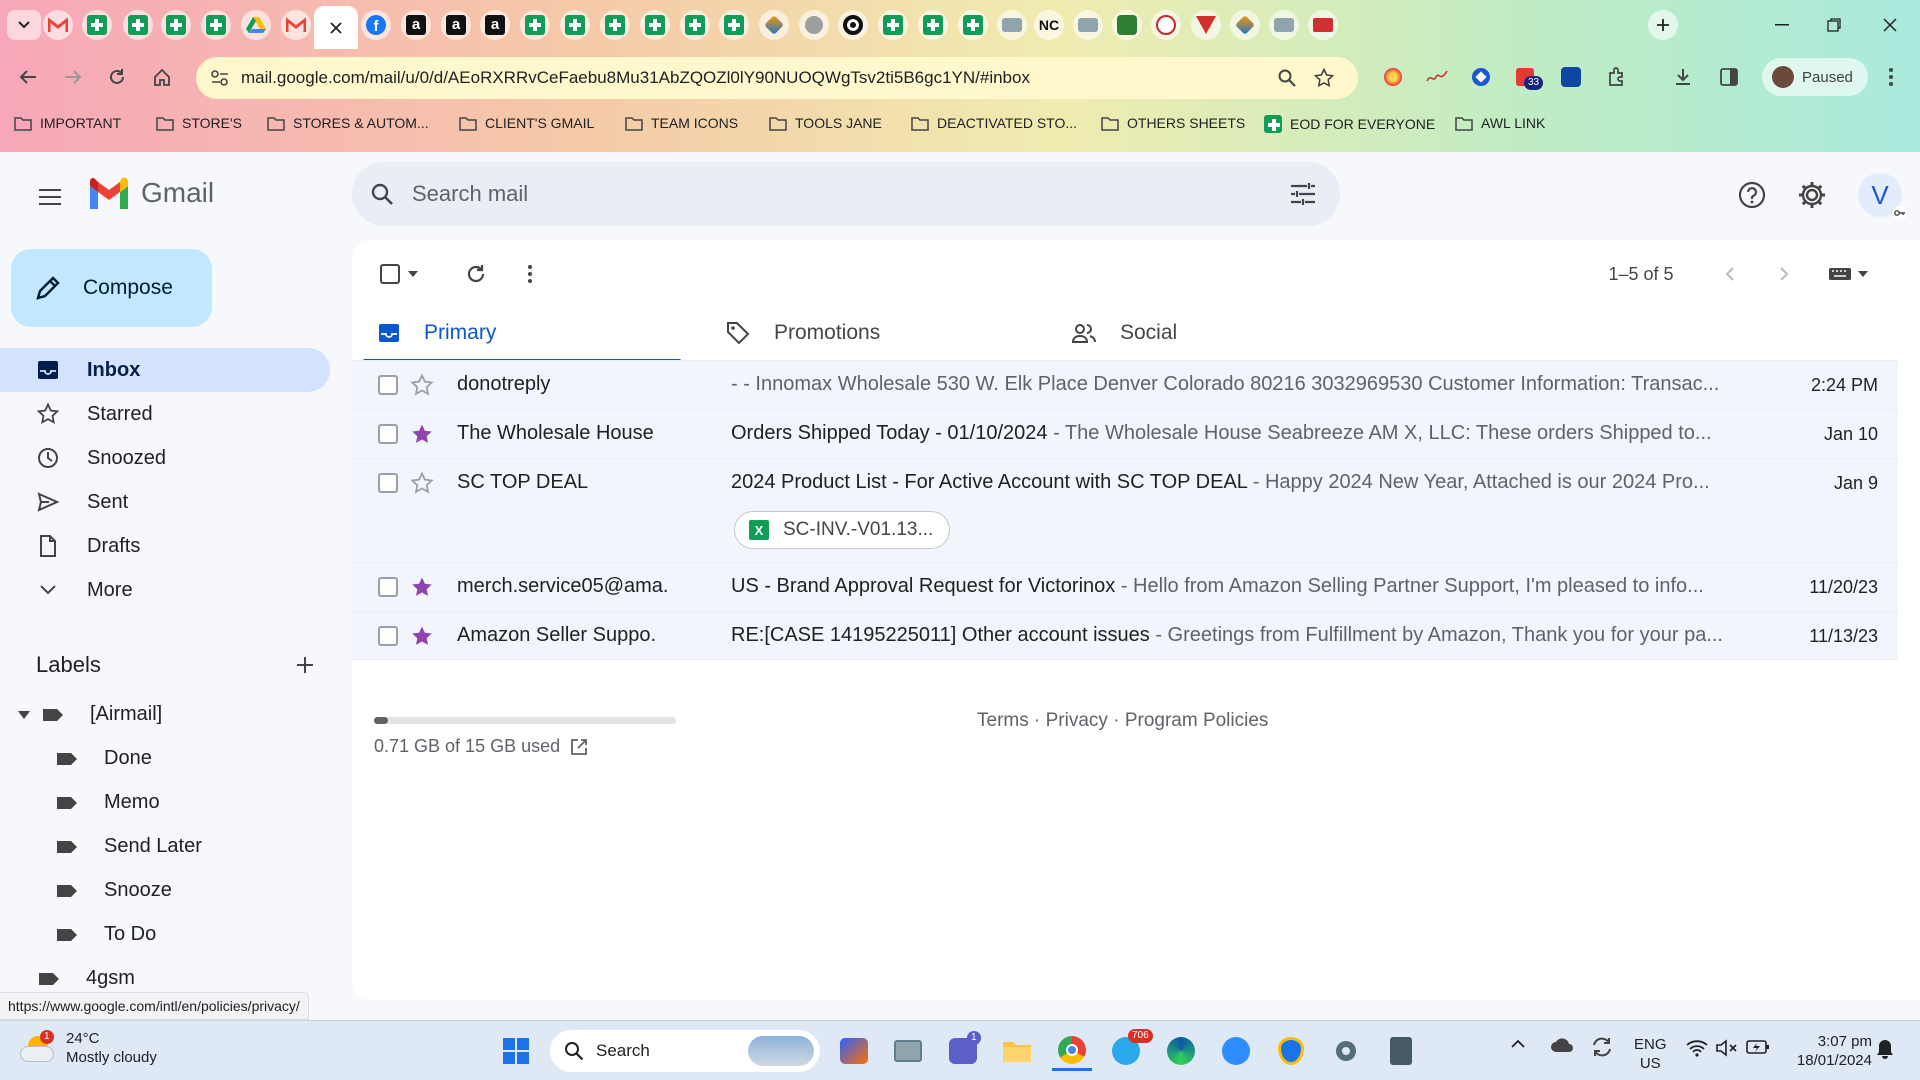  What do you see at coordinates (1124, 333) in the screenshot?
I see `tab-social: Social` at bounding box center [1124, 333].